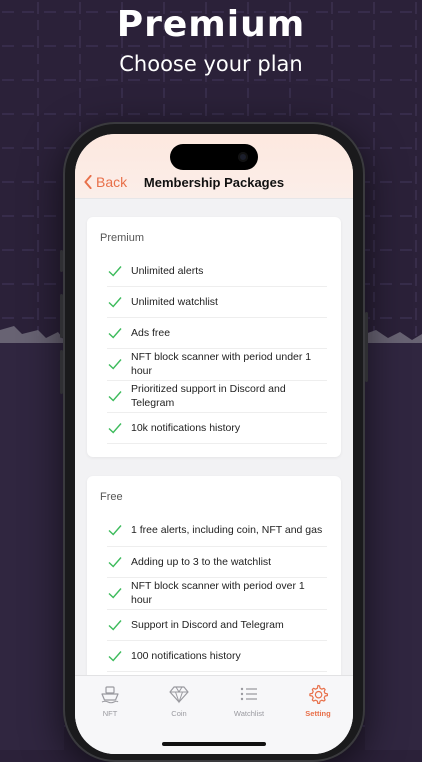 The width and height of the screenshot is (422, 762). I want to click on feature-item: Unlimited watchlist, so click(217, 302).